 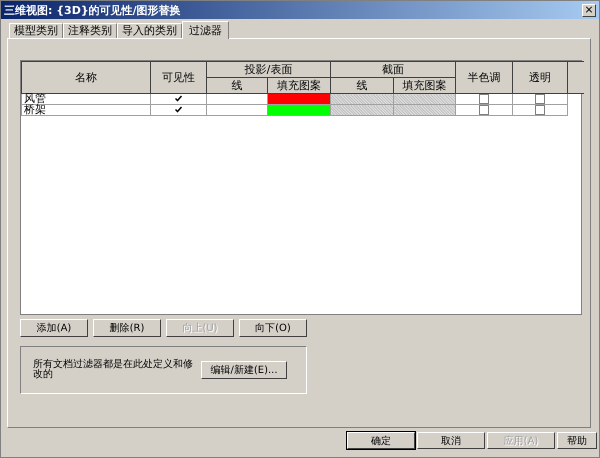 I want to click on column-header: 透明, so click(x=540, y=78).